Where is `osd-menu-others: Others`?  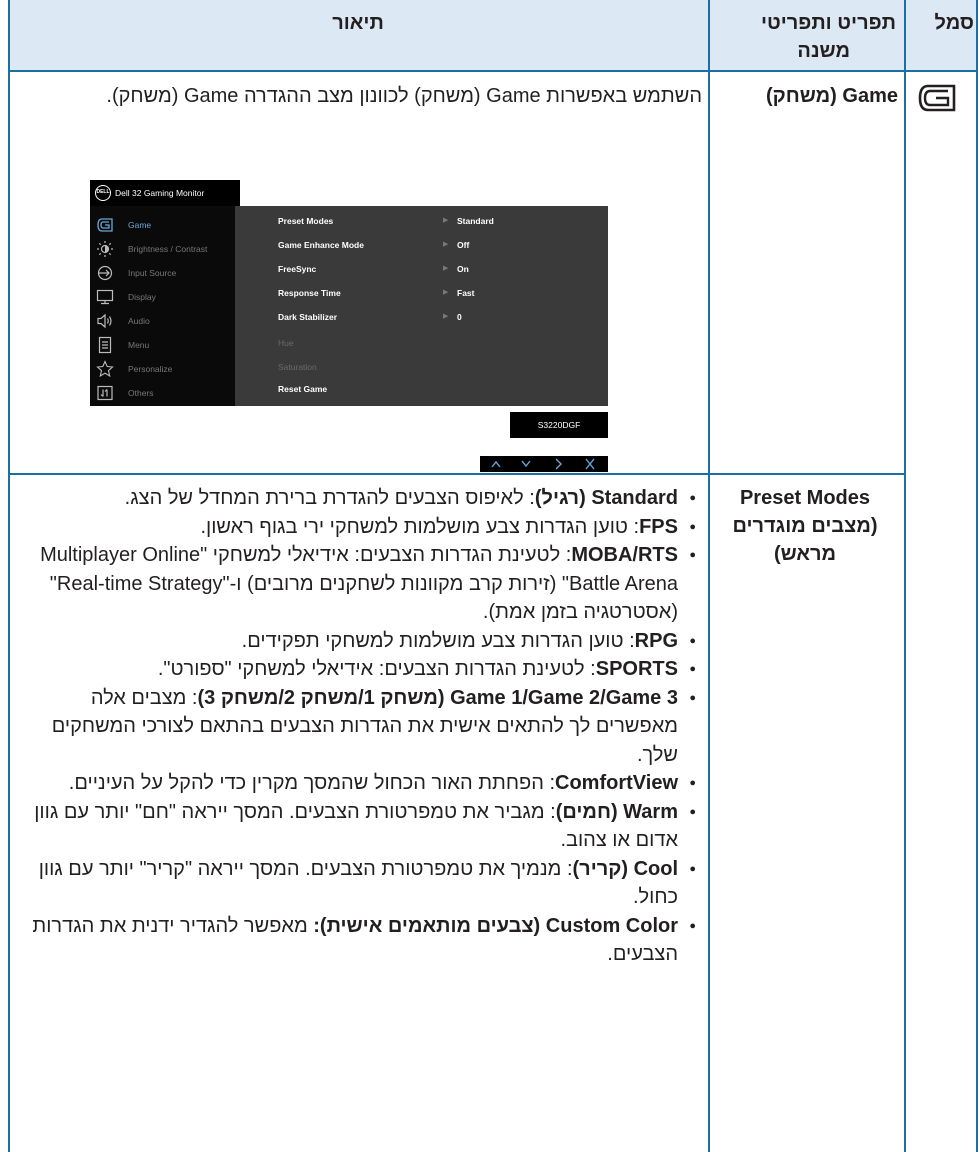 osd-menu-others: Others is located at coordinates (162, 394).